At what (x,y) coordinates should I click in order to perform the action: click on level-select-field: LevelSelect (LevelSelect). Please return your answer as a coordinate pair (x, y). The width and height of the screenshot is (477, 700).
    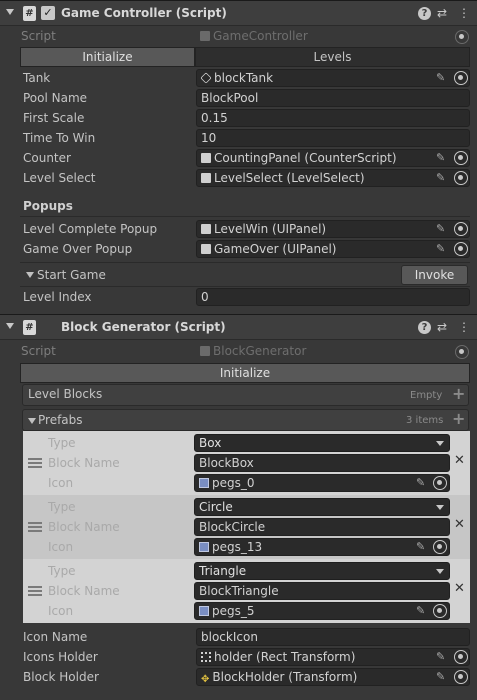
    Looking at the image, I should click on (333, 178).